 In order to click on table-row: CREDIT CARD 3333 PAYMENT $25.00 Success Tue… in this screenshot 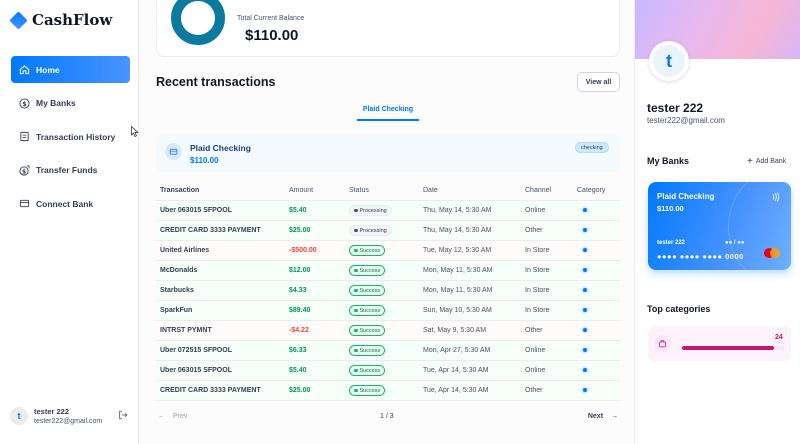, I will do `click(388, 391)`.